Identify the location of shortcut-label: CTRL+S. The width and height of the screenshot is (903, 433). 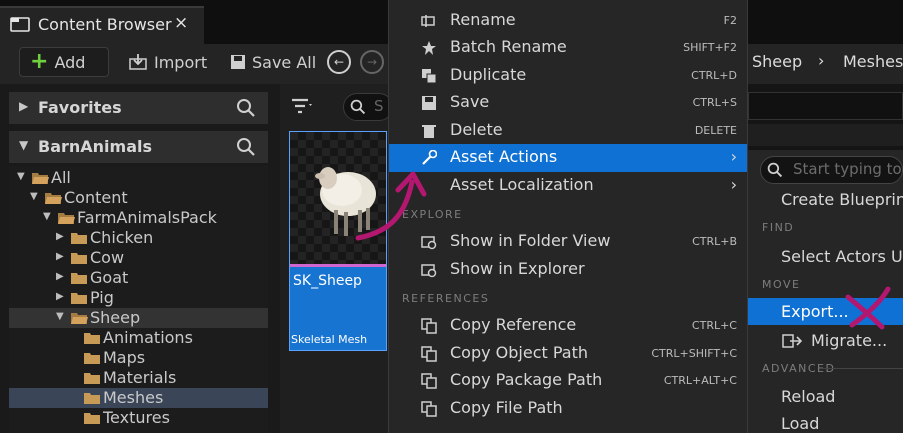
(714, 102).